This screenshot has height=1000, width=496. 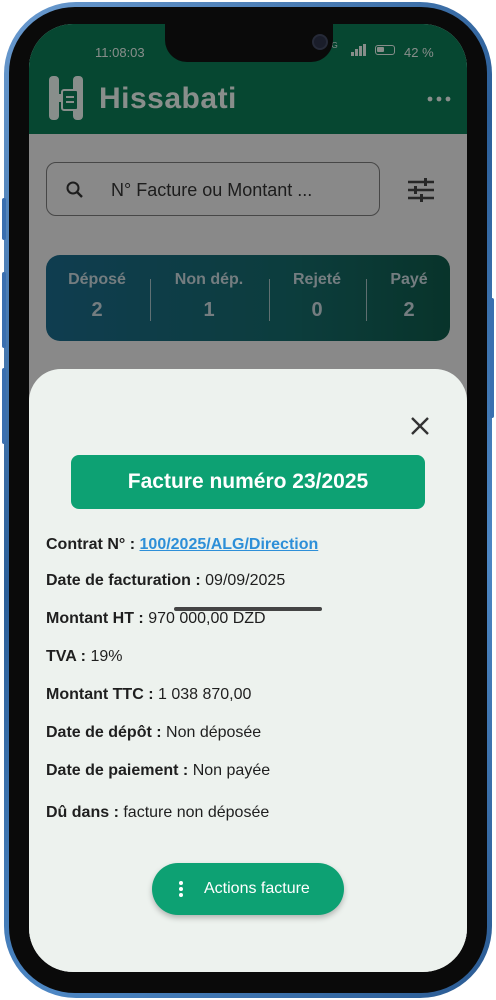 What do you see at coordinates (66, 656) in the screenshot?
I see `field-label: TVA :` at bounding box center [66, 656].